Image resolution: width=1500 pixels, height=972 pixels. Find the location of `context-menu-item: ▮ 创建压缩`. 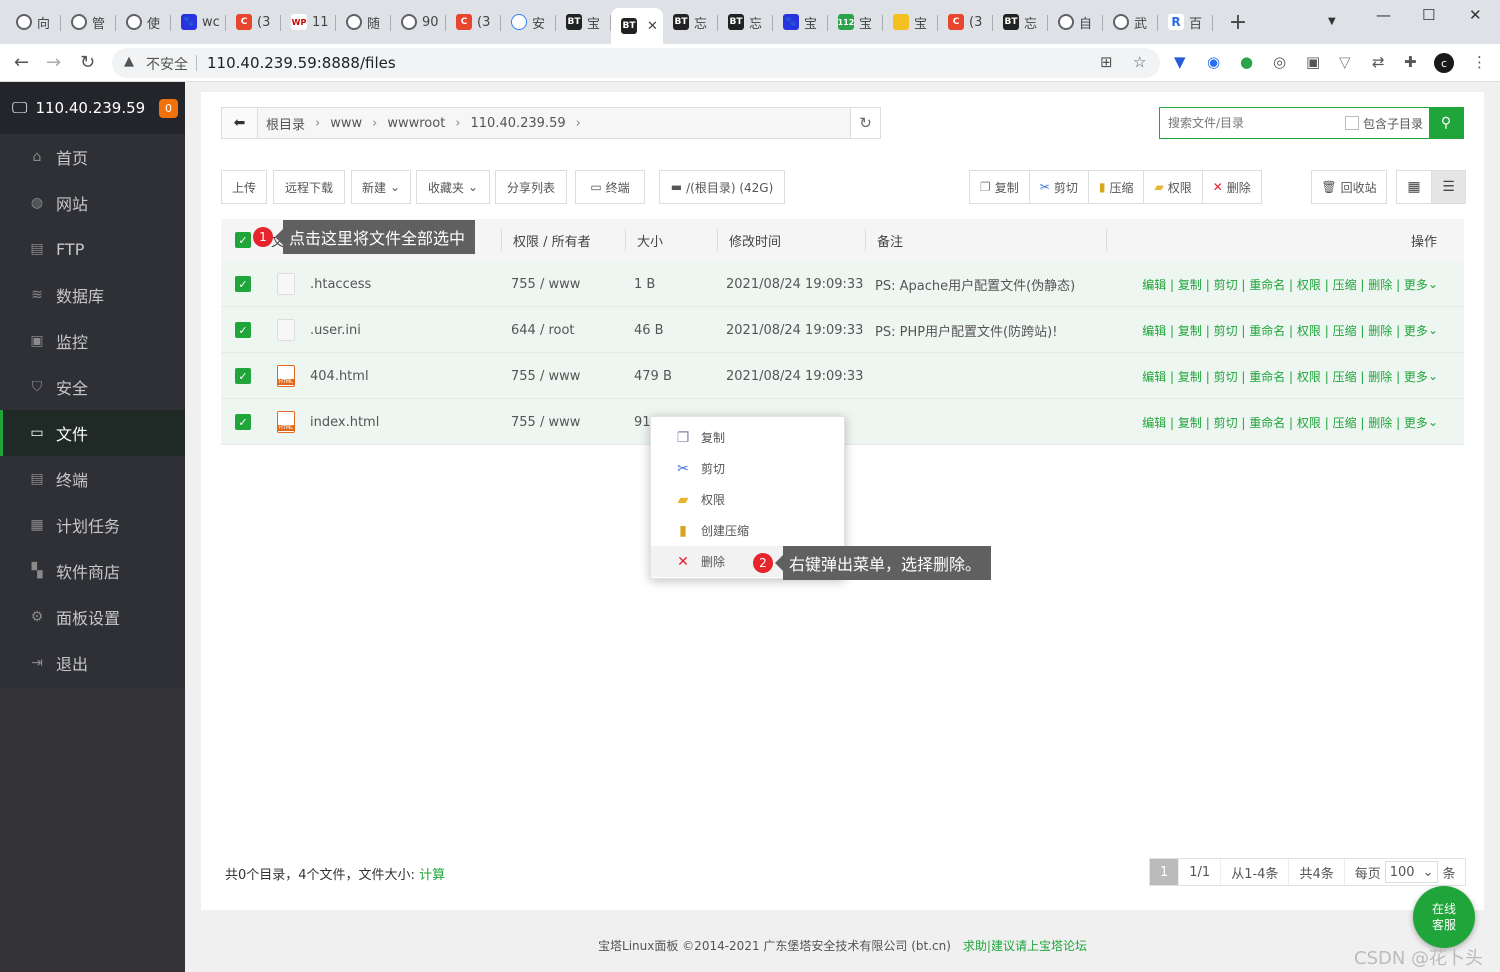

context-menu-item: ▮ 创建压缩 is located at coordinates (747, 530).